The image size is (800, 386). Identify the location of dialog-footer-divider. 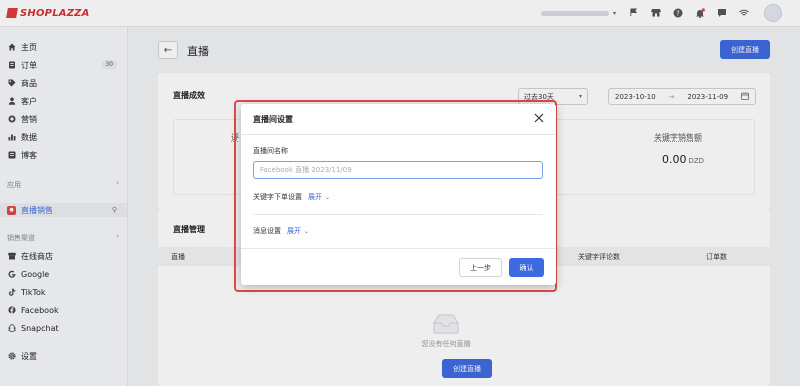
(398, 248).